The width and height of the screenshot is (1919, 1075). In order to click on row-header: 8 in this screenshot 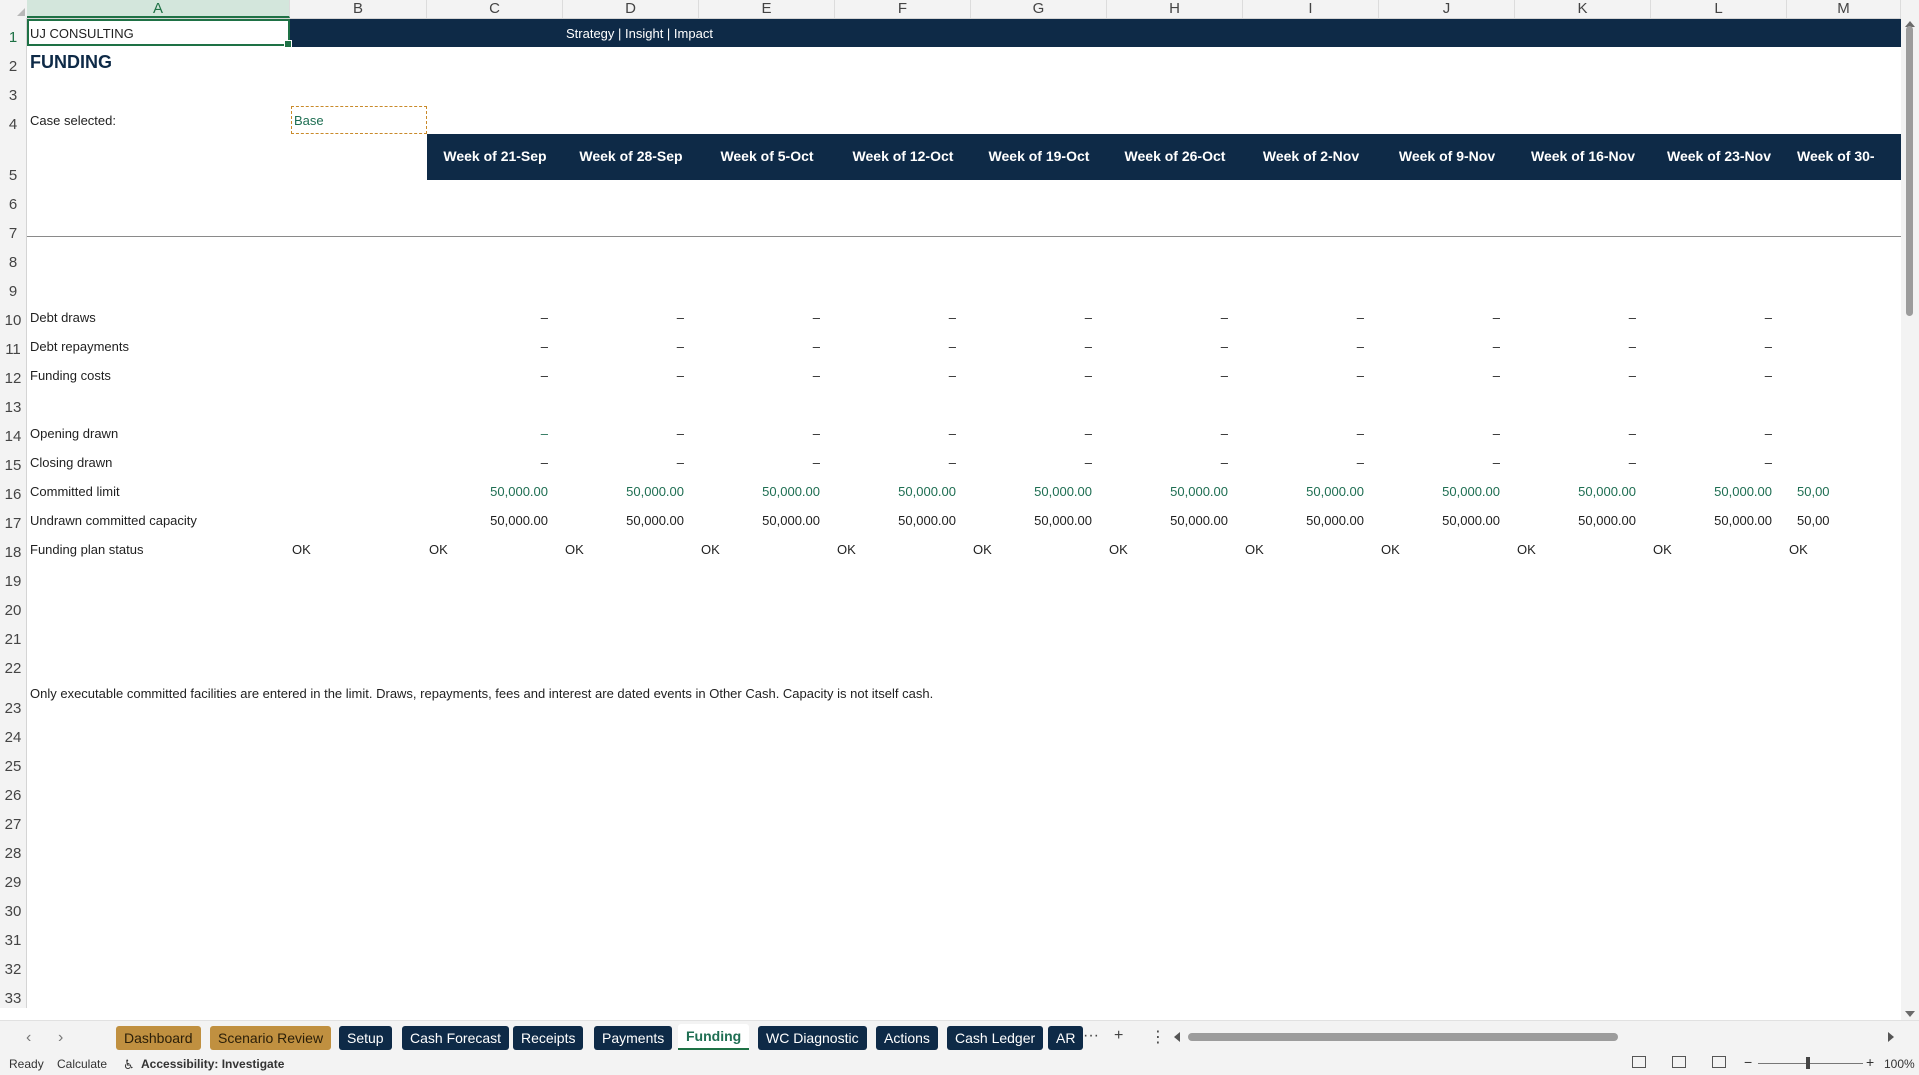, I will do `click(13, 257)`.